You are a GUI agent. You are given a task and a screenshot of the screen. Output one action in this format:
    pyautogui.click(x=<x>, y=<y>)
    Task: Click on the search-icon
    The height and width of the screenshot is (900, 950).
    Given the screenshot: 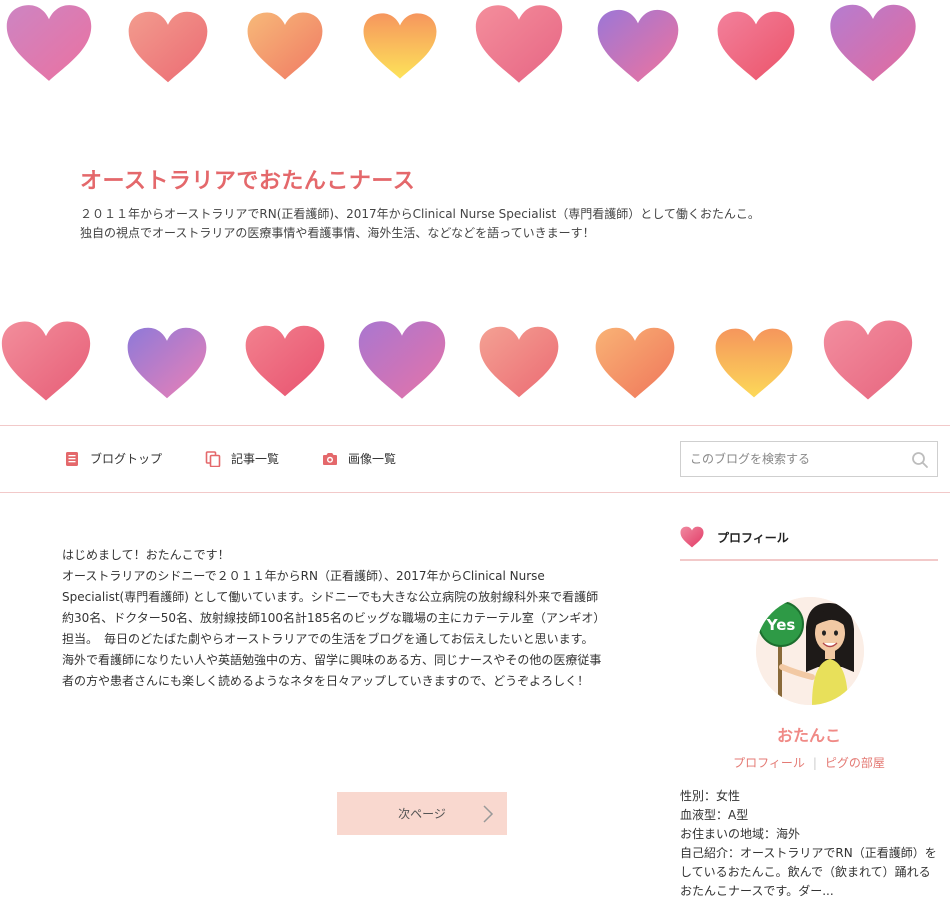 What is the action you would take?
    pyautogui.click(x=920, y=460)
    